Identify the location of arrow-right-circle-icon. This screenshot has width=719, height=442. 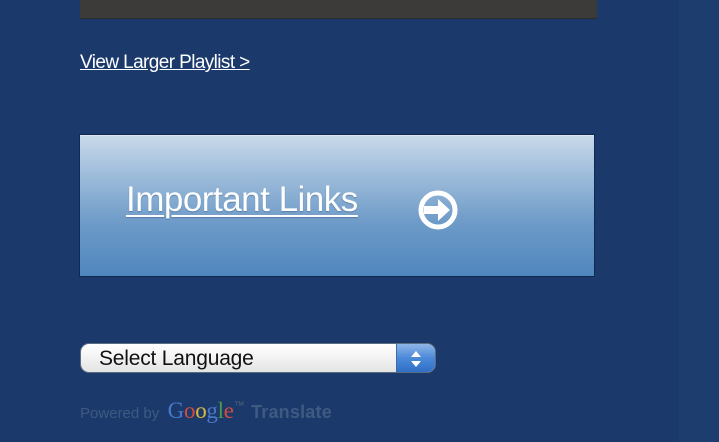
(438, 210).